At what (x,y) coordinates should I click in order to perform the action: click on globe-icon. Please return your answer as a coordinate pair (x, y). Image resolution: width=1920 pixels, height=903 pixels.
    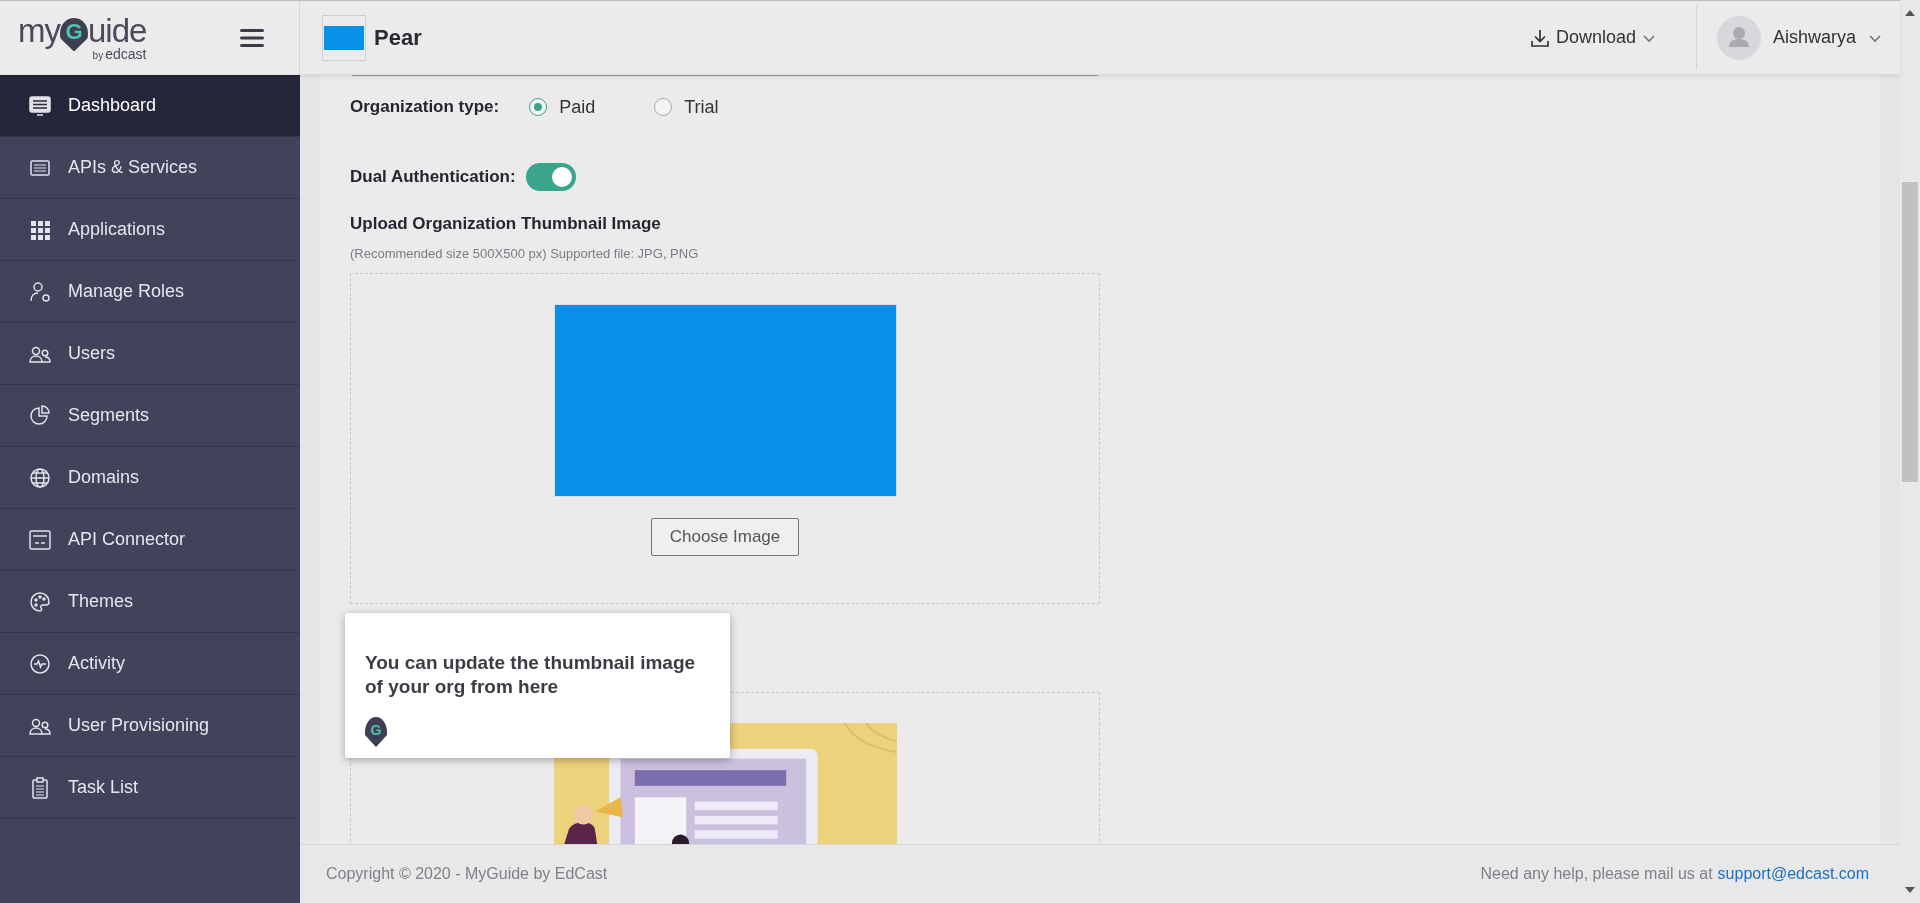
    Looking at the image, I should click on (40, 477).